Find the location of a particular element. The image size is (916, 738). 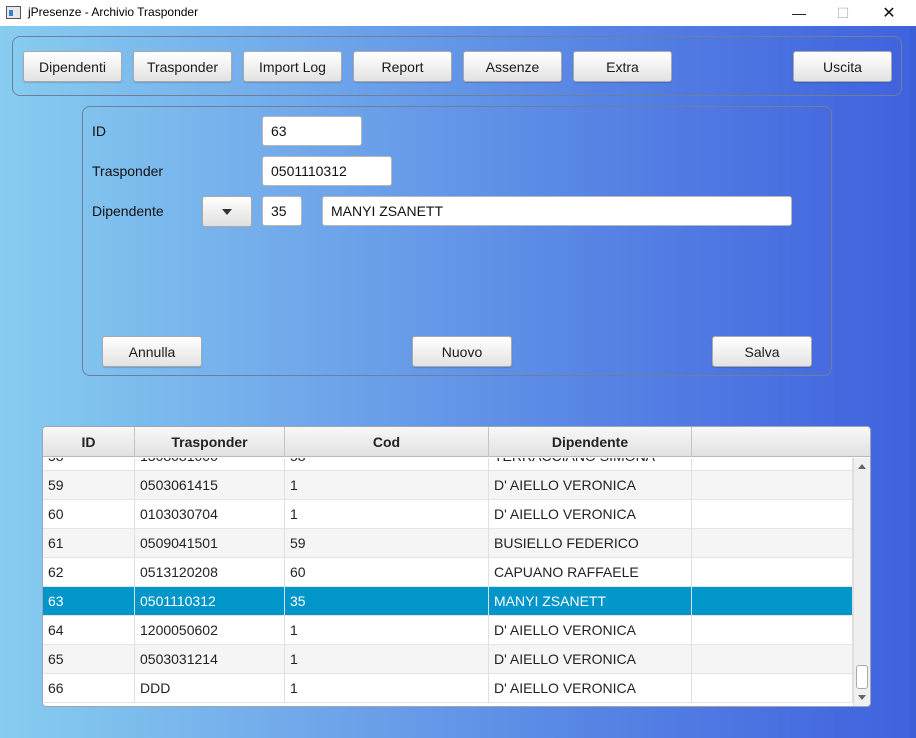

id-field: 63 is located at coordinates (312, 131).